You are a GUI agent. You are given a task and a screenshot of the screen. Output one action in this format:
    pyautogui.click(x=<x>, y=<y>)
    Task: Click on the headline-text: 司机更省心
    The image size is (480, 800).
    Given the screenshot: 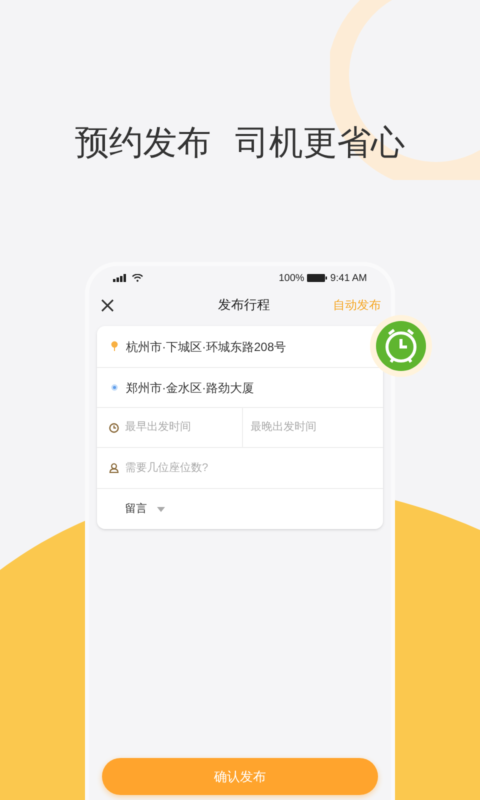 What is the action you would take?
    pyautogui.click(x=320, y=143)
    